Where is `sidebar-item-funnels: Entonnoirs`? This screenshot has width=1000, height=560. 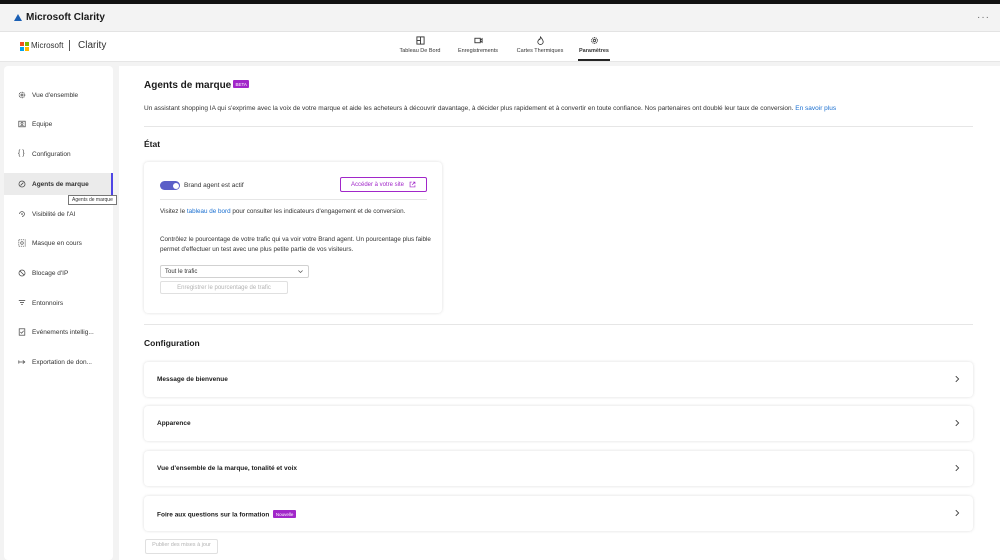
sidebar-item-funnels: Entonnoirs is located at coordinates (58, 303).